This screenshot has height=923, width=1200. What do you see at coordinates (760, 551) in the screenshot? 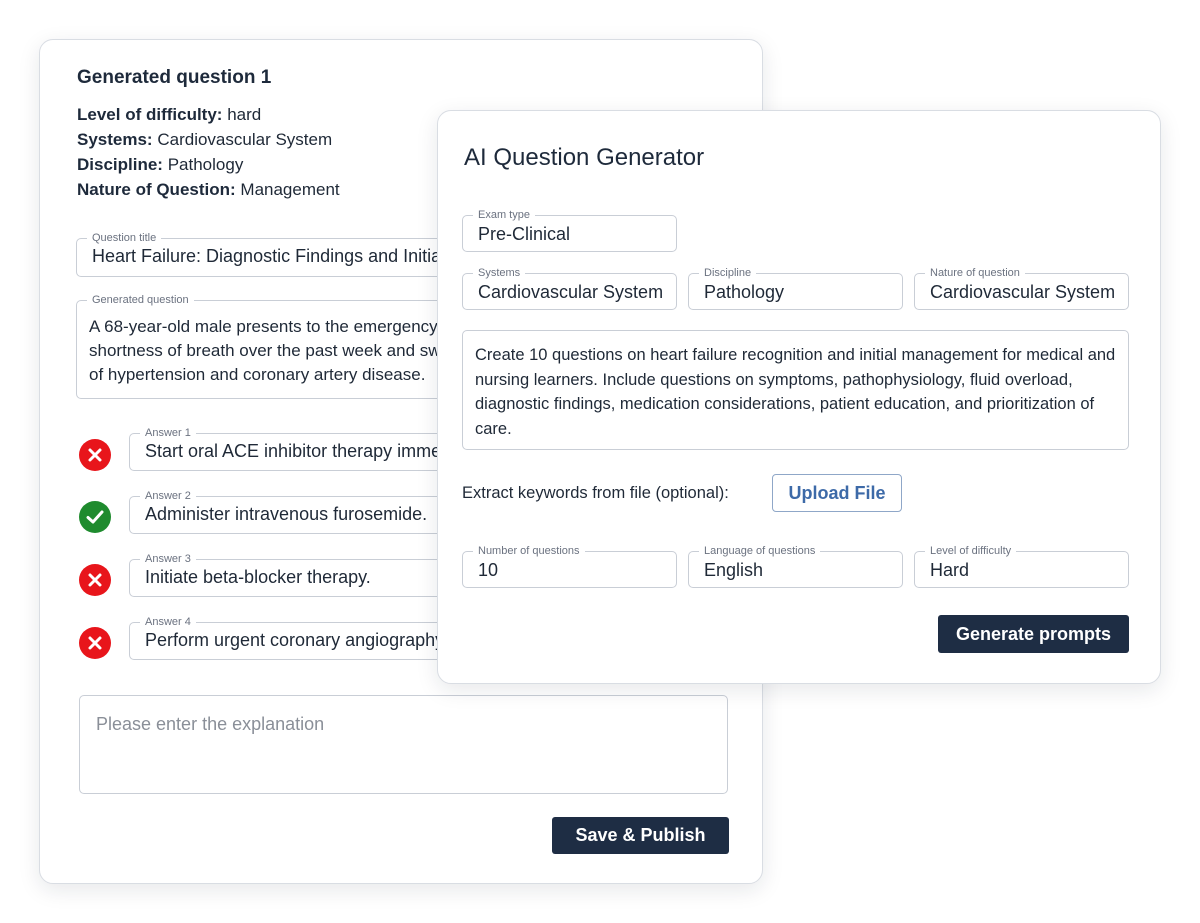
I see `language-legend: Language of questions` at bounding box center [760, 551].